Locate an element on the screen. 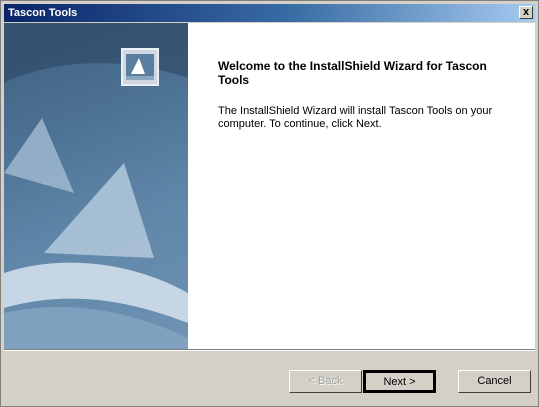  close-icon: x is located at coordinates (526, 12).